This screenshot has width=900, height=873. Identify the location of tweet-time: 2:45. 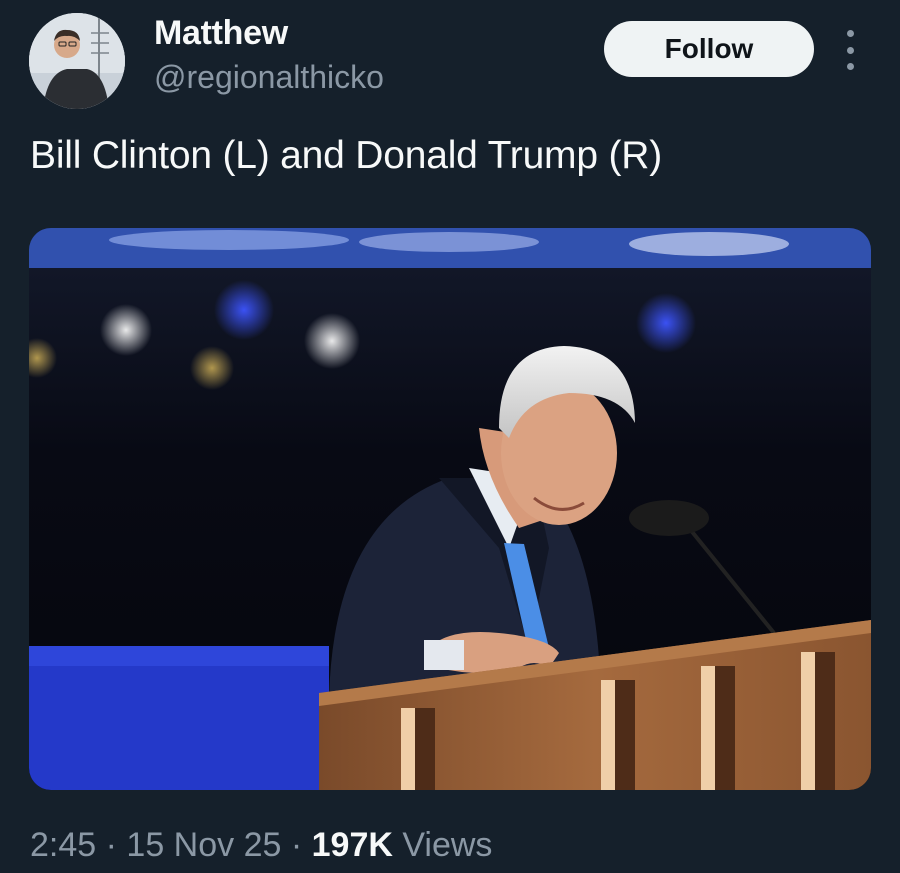
(63, 845).